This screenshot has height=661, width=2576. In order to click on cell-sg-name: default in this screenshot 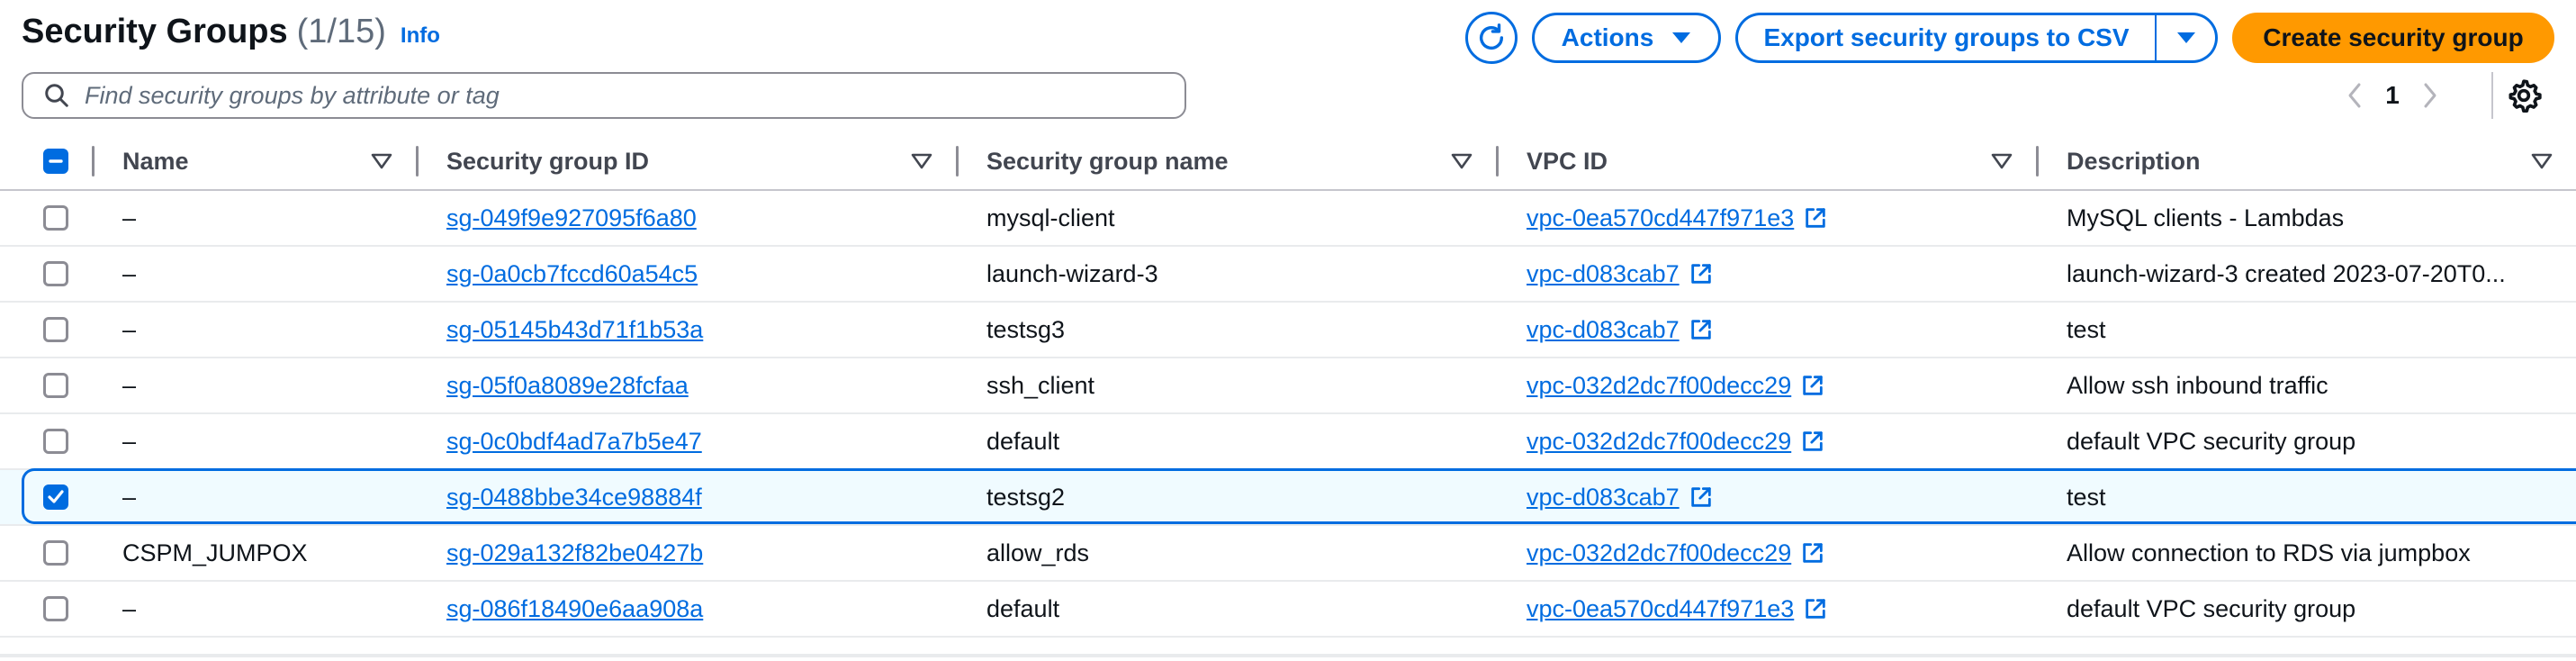, I will do `click(1238, 609)`.